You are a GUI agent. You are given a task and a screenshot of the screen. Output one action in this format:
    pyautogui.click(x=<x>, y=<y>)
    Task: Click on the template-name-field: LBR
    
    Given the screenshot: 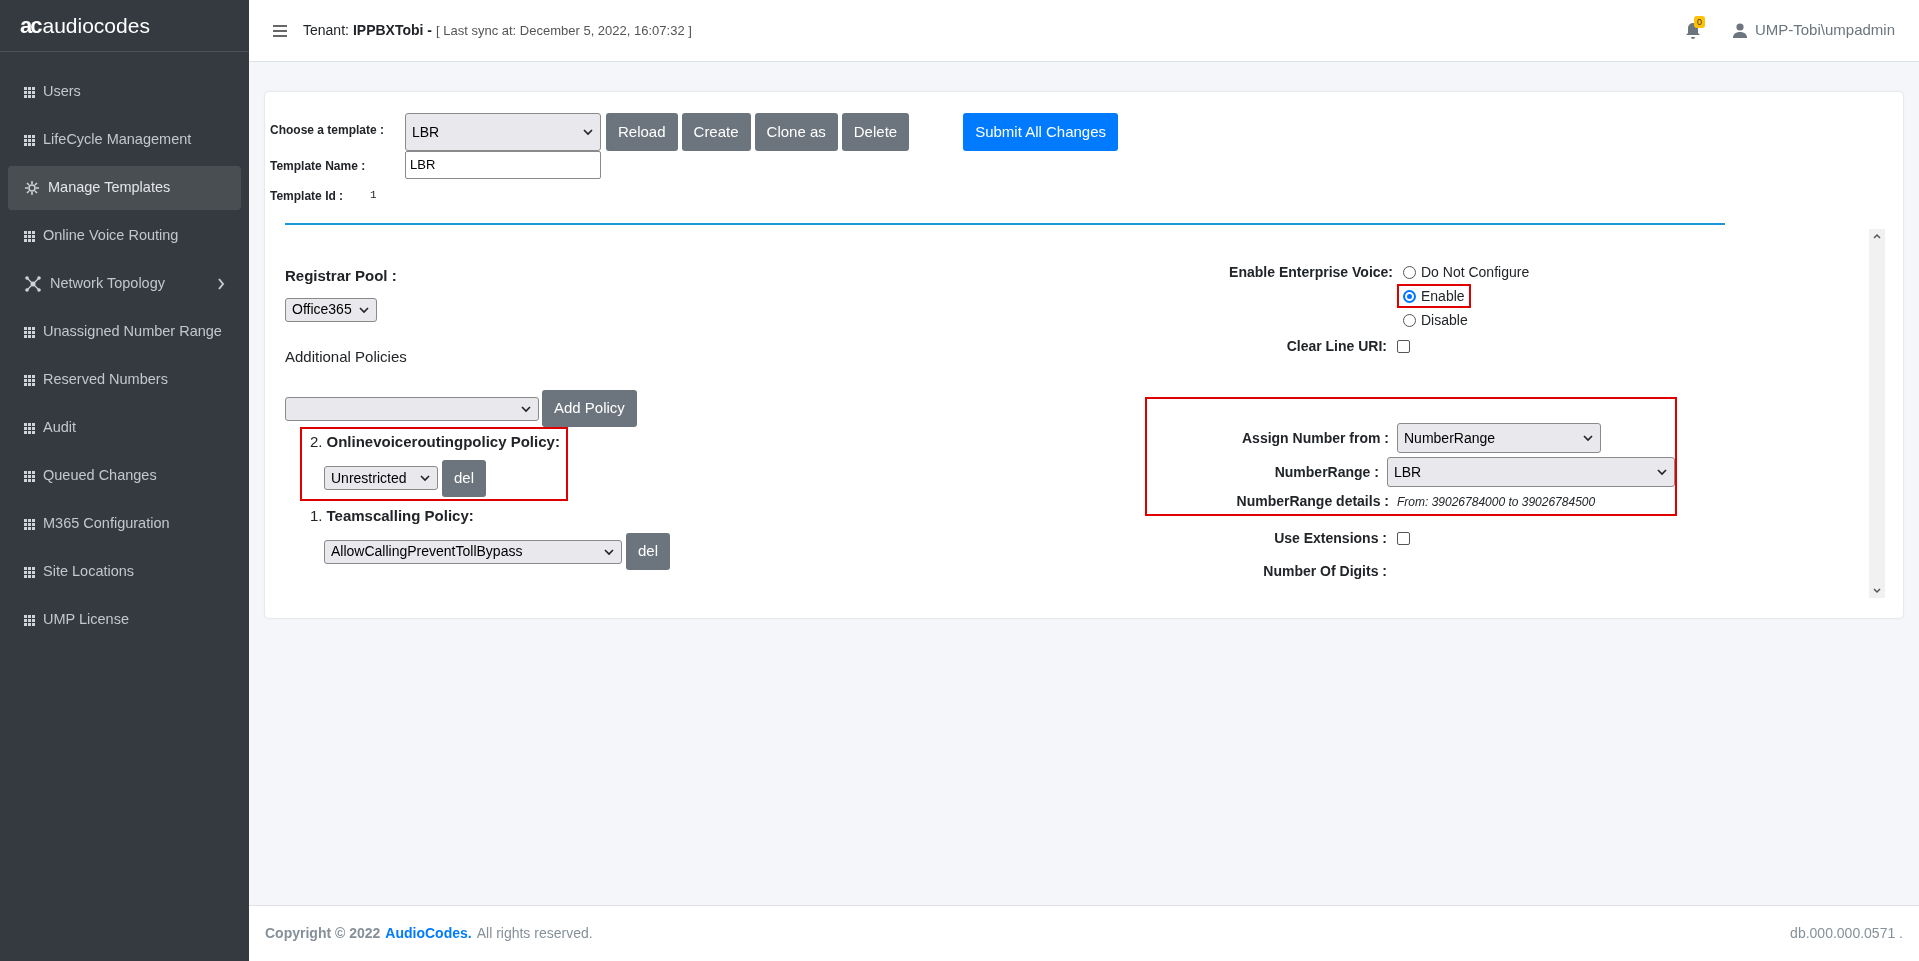 What is the action you would take?
    pyautogui.click(x=503, y=165)
    